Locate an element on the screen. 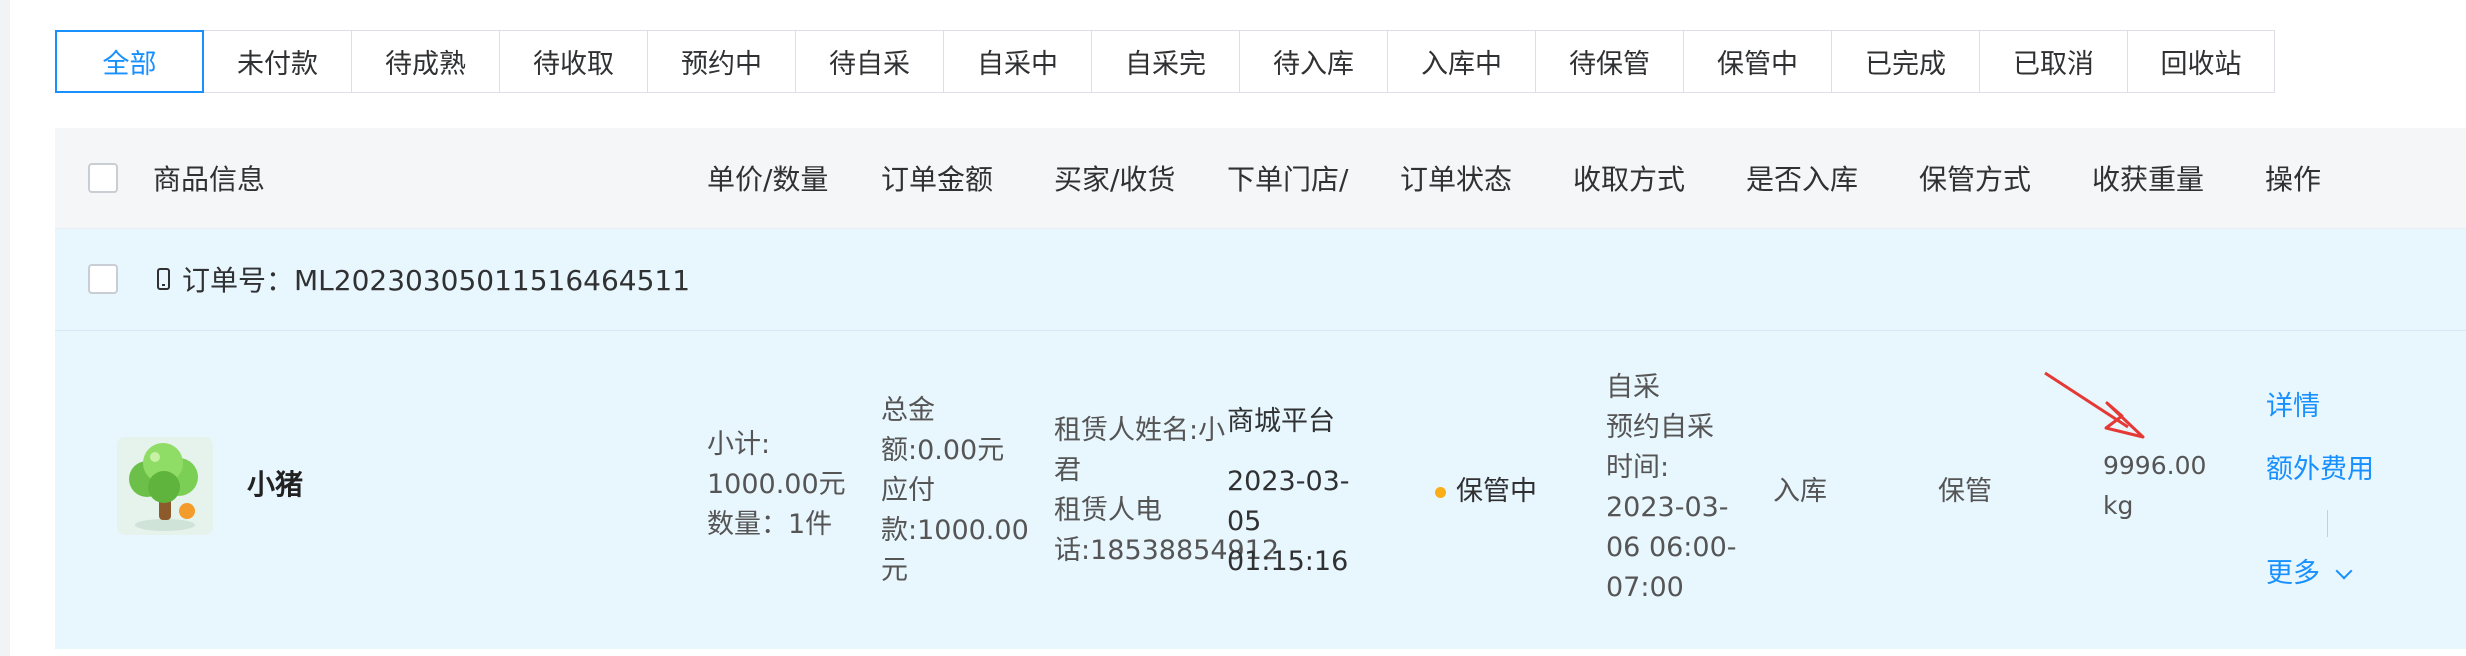 This screenshot has width=2466, height=656. method-line: 06 06:00- is located at coordinates (1671, 547).